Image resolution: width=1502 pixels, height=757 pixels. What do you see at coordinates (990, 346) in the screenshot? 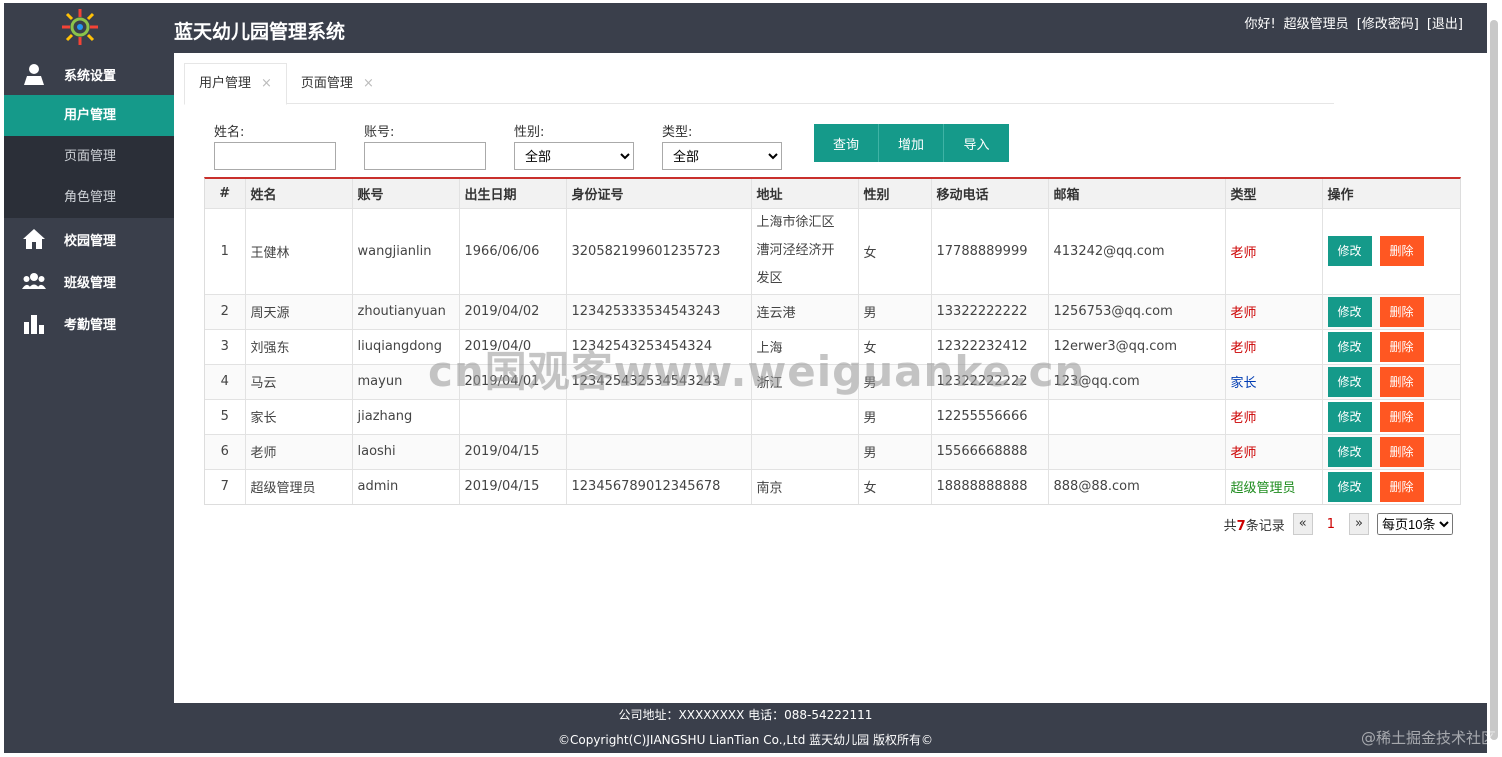
I see `phone-cell: 12322232412` at bounding box center [990, 346].